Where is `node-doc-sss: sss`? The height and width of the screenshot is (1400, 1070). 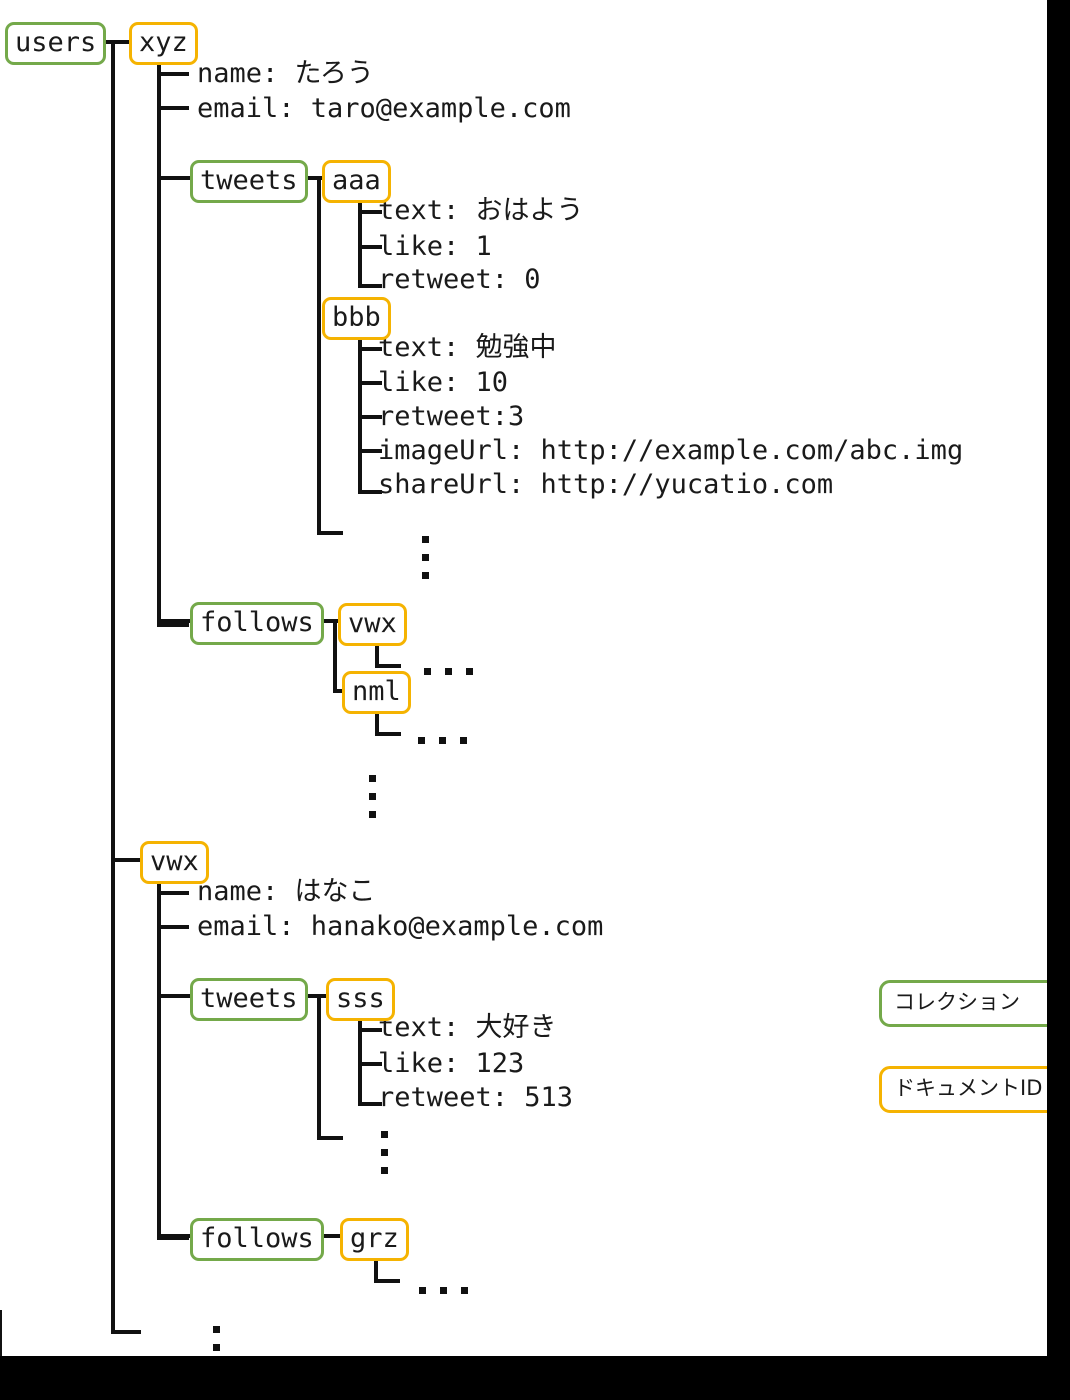
node-doc-sss: sss is located at coordinates (360, 999).